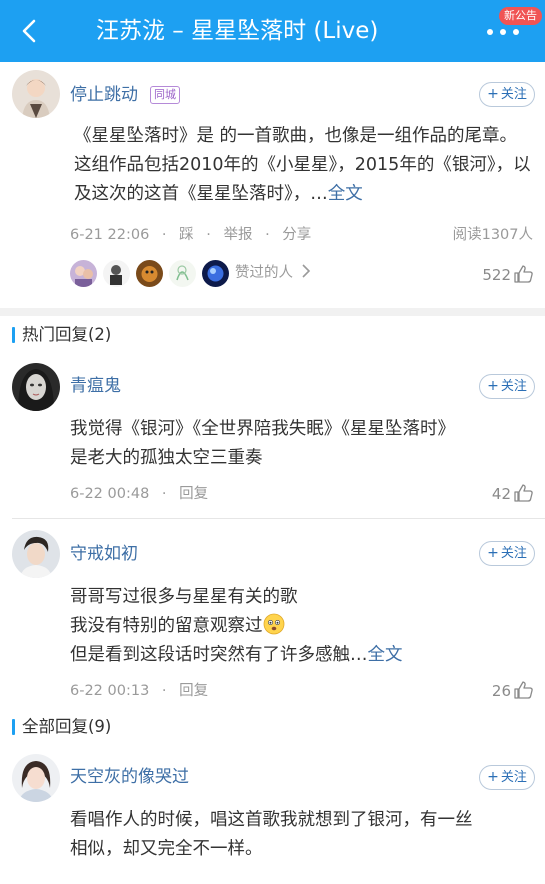 The width and height of the screenshot is (545, 884). I want to click on back-arrow-icon, so click(30, 31).